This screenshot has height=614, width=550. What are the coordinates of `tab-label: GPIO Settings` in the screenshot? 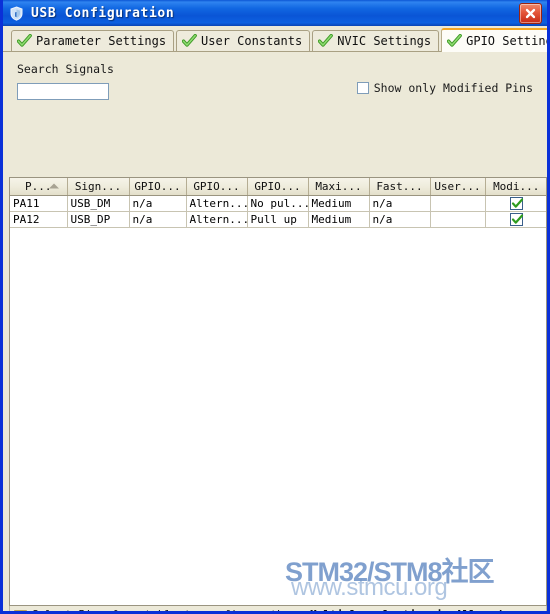 It's located at (506, 41).